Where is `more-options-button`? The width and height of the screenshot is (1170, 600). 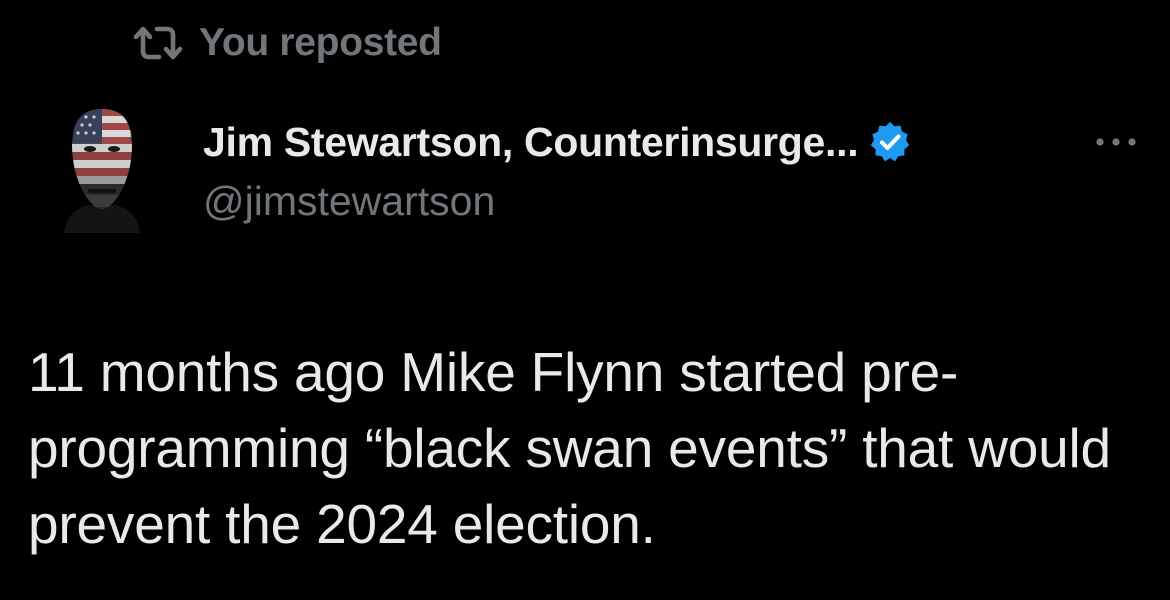 more-options-button is located at coordinates (1116, 142).